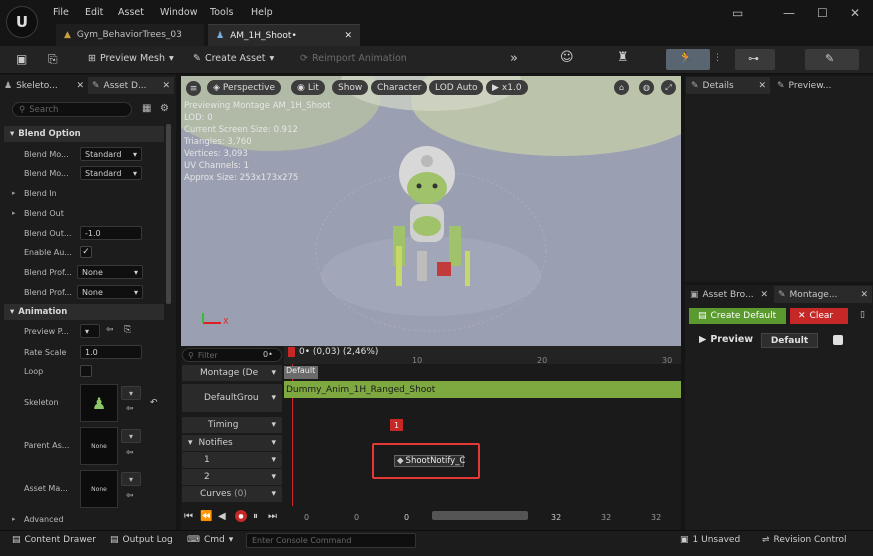  Describe the element at coordinates (396, 425) in the screenshot. I see `timing-marker: 1` at that location.